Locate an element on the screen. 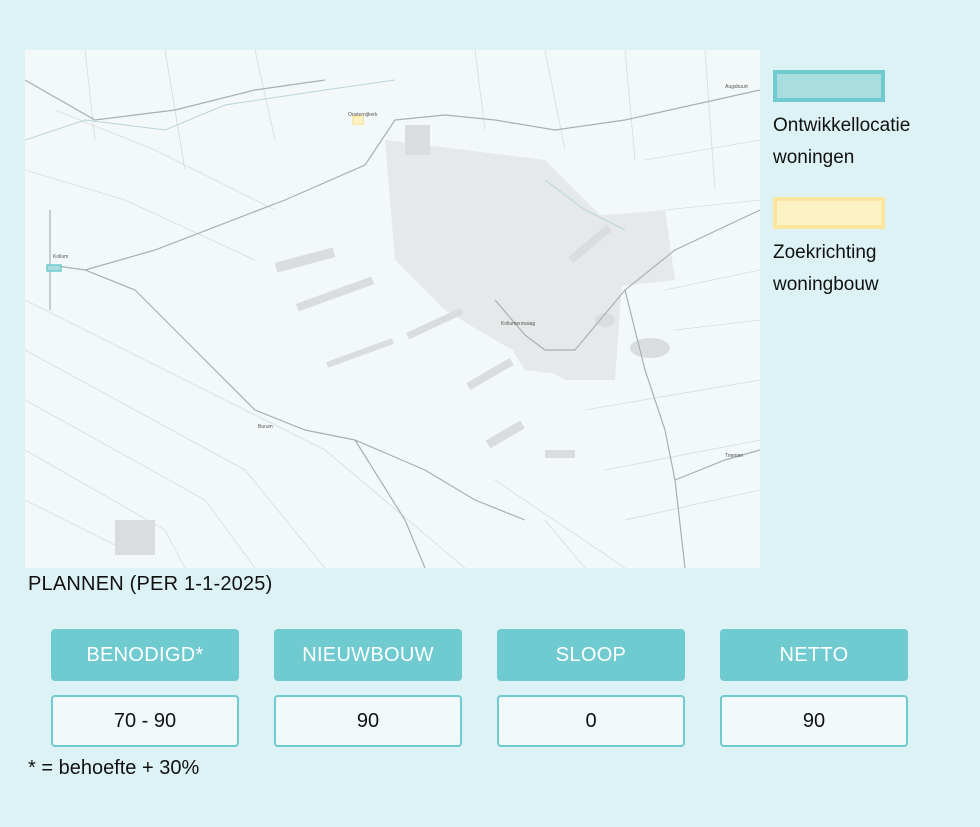 The width and height of the screenshot is (980, 827). column-header: NETTO is located at coordinates (814, 655).